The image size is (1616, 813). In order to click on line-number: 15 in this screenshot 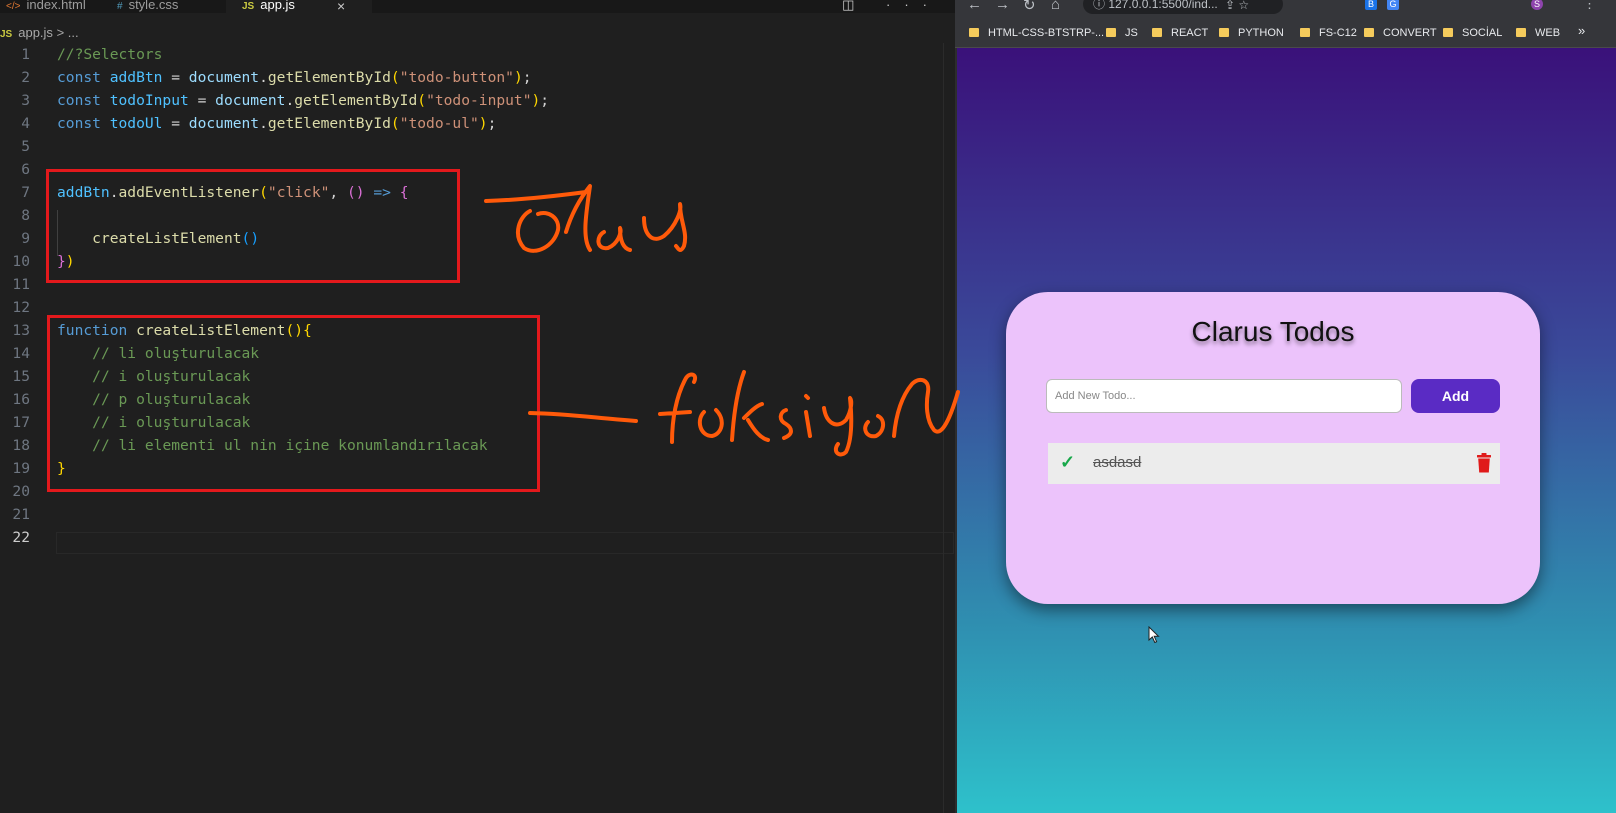, I will do `click(21, 376)`.